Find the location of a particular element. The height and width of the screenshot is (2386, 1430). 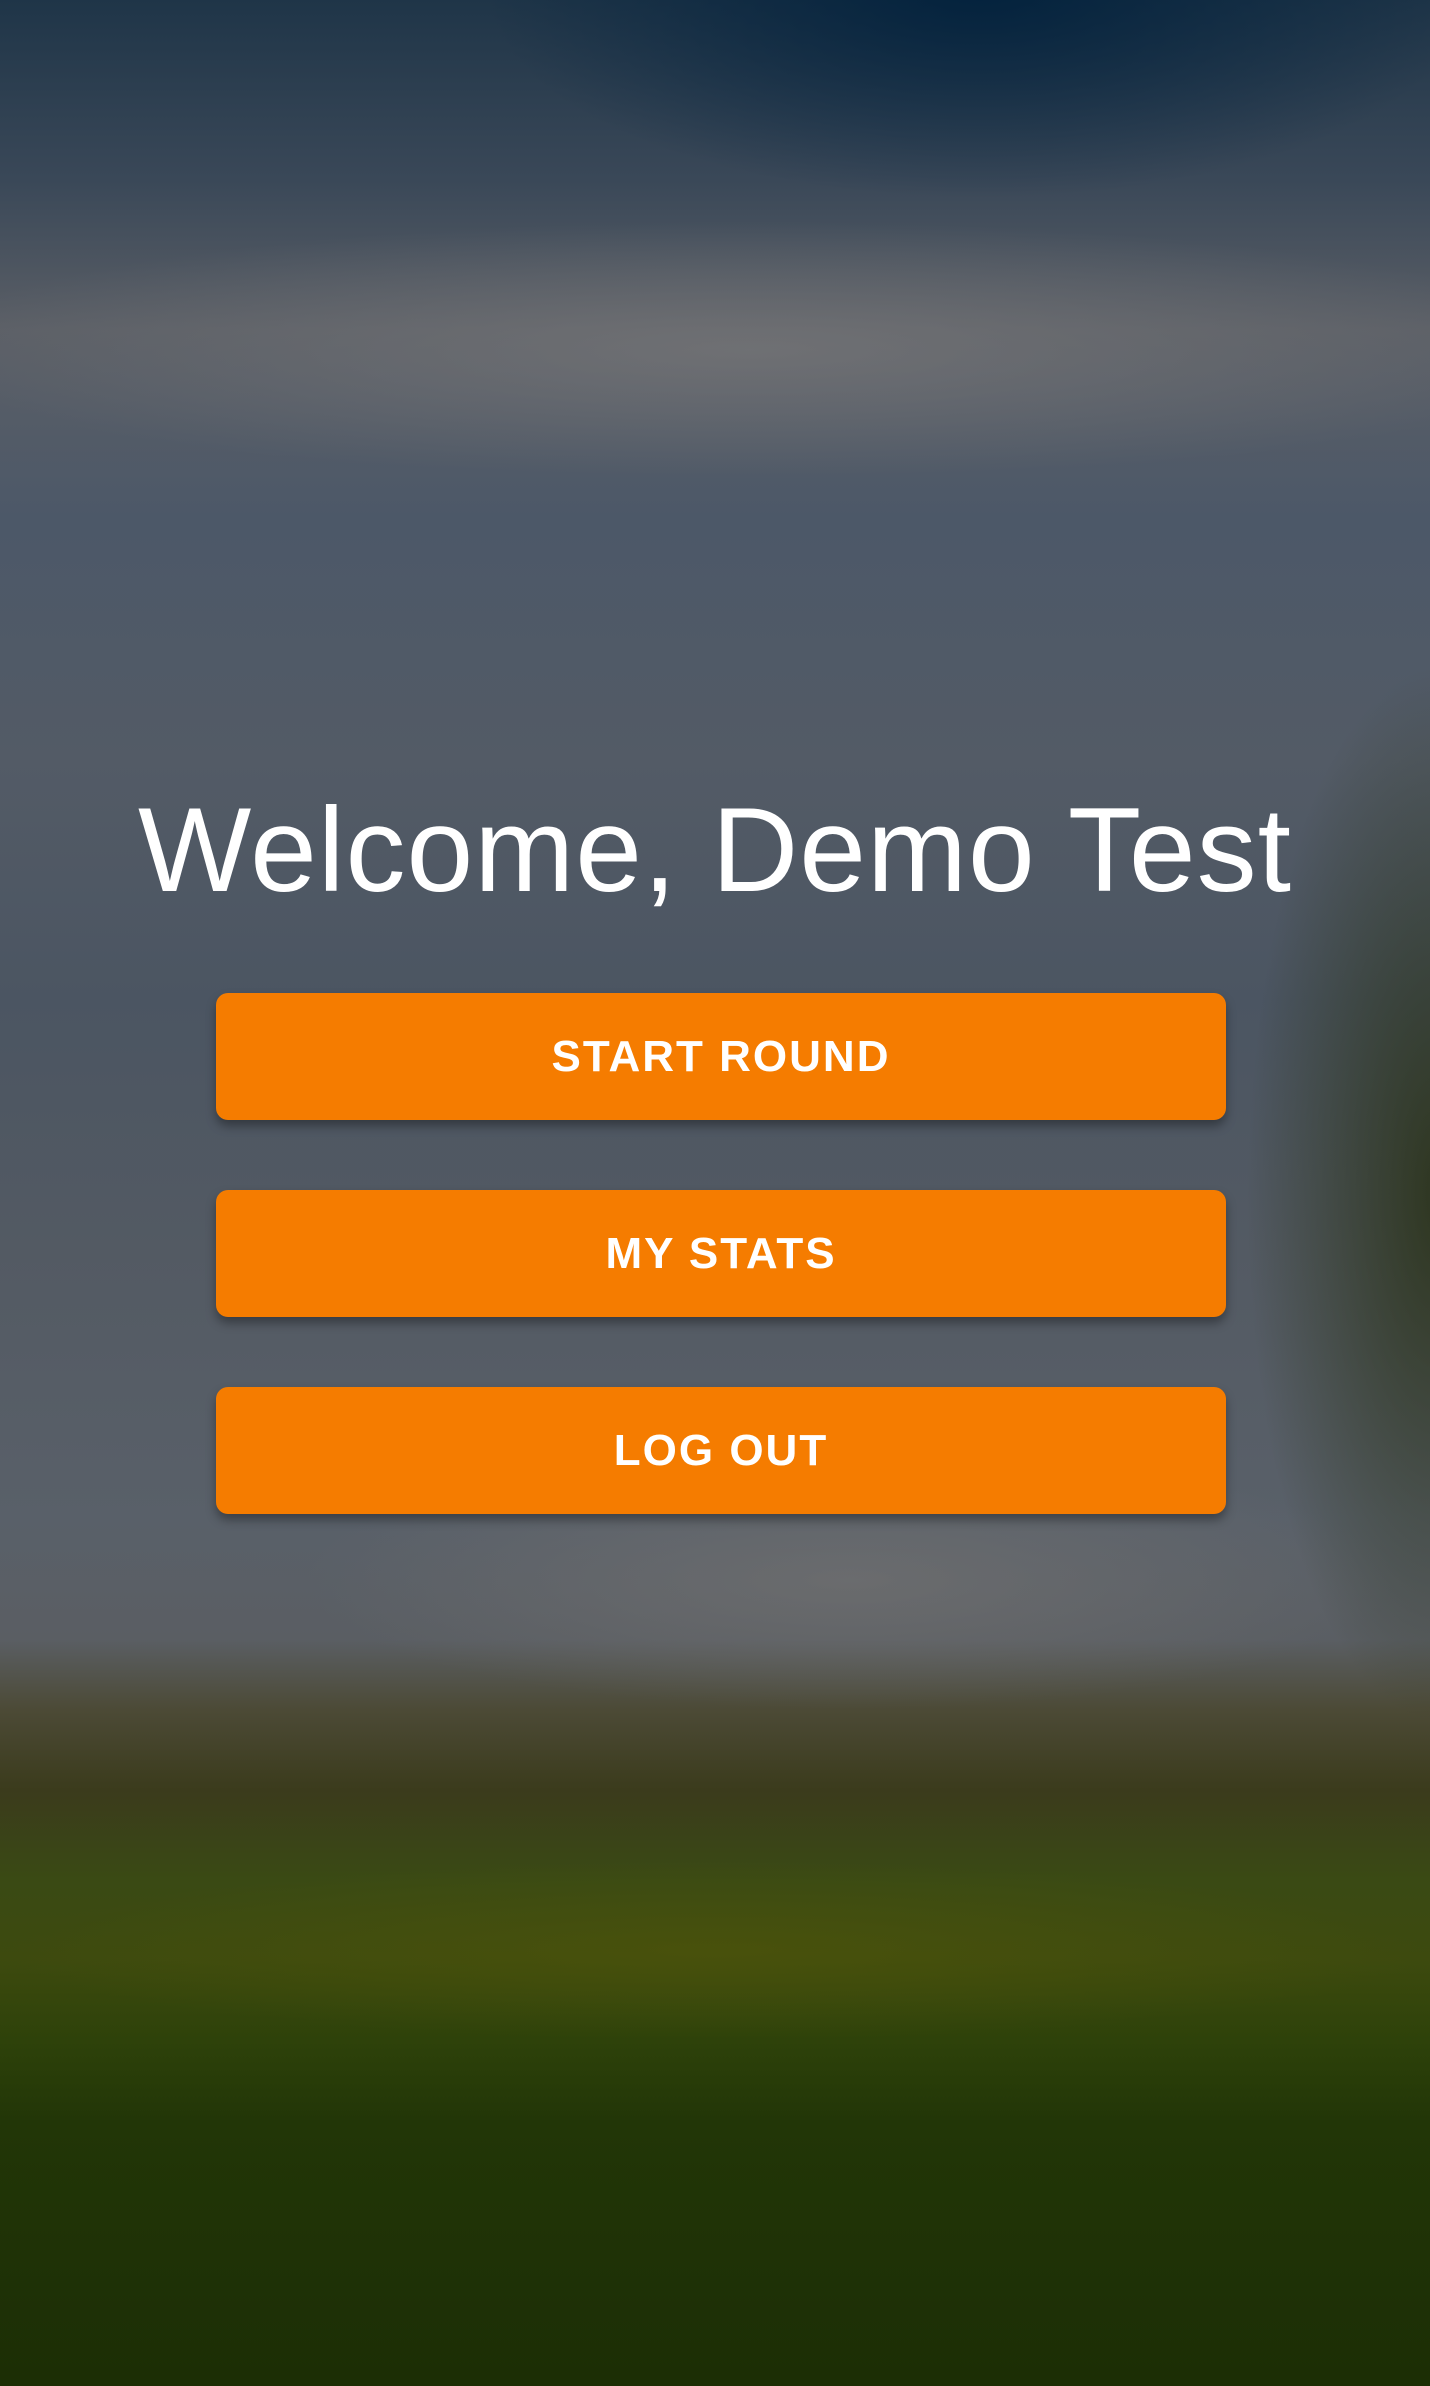

start-round-button: START ROUND is located at coordinates (721, 1056).